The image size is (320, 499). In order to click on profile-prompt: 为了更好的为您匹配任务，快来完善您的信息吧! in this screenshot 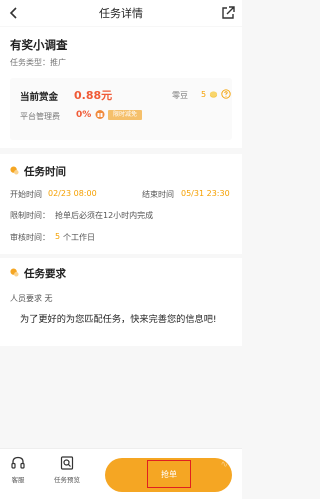, I will do `click(127, 319)`.